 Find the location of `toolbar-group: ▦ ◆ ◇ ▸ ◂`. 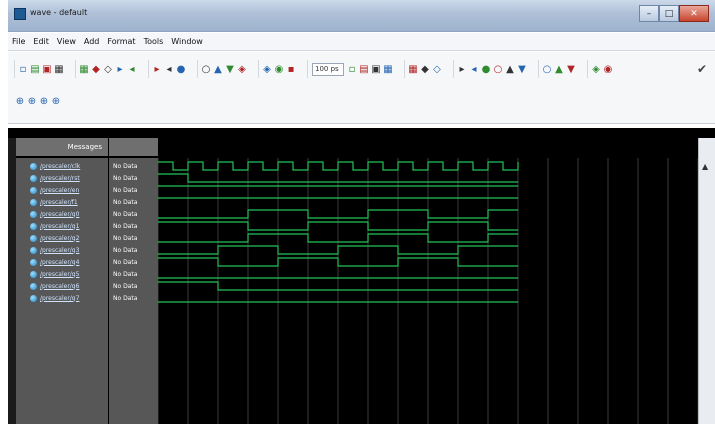

toolbar-group: ▦ ◆ ◇ ▸ ◂ is located at coordinates (107, 69).